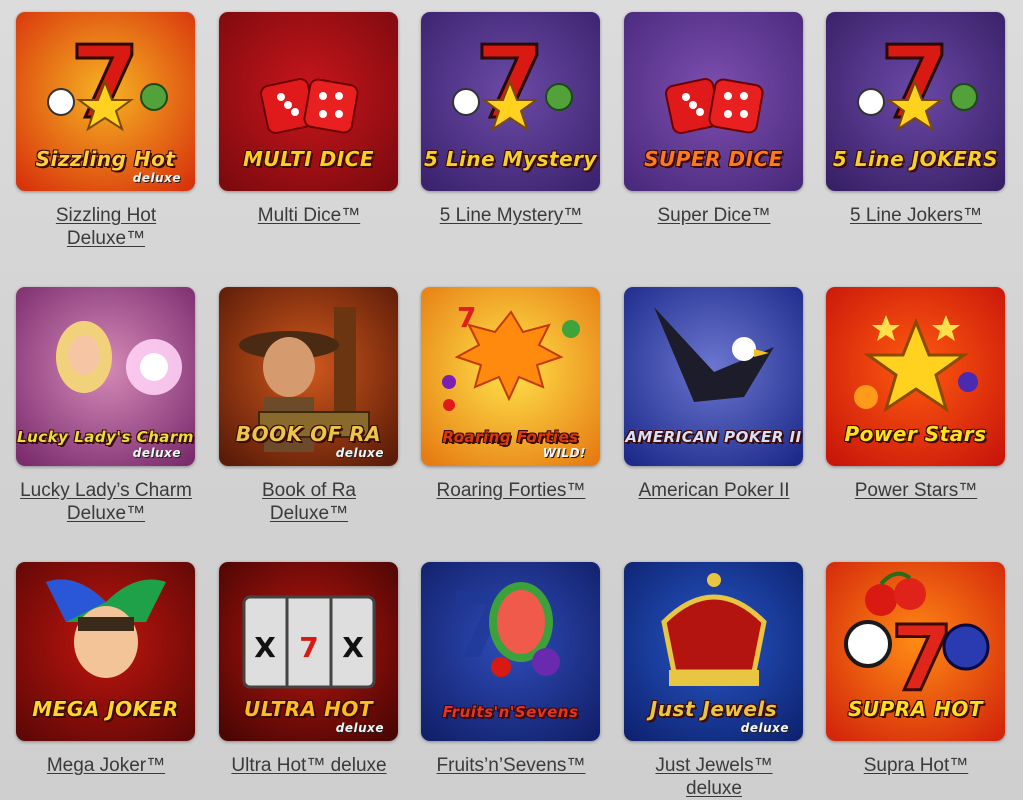 This screenshot has height=800, width=1023. I want to click on game-thumbnail: MEGA JOKER, so click(105, 651).